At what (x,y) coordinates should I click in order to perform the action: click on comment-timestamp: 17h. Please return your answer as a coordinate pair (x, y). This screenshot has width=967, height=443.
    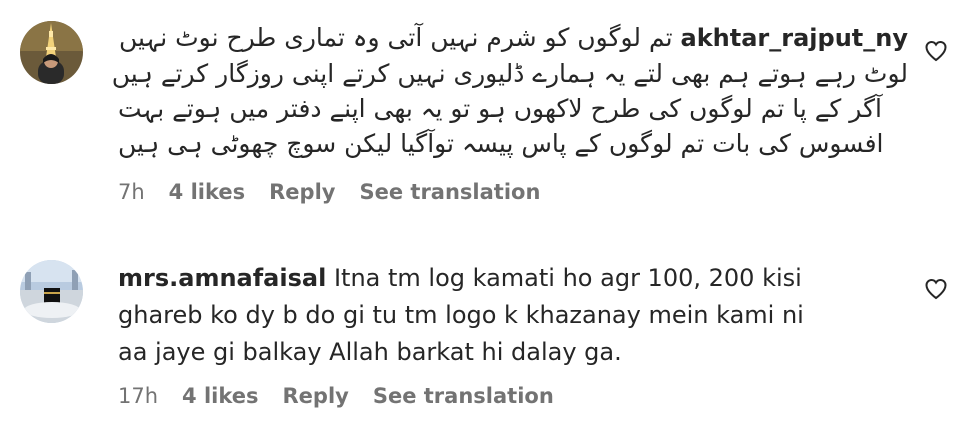
    Looking at the image, I should click on (138, 396).